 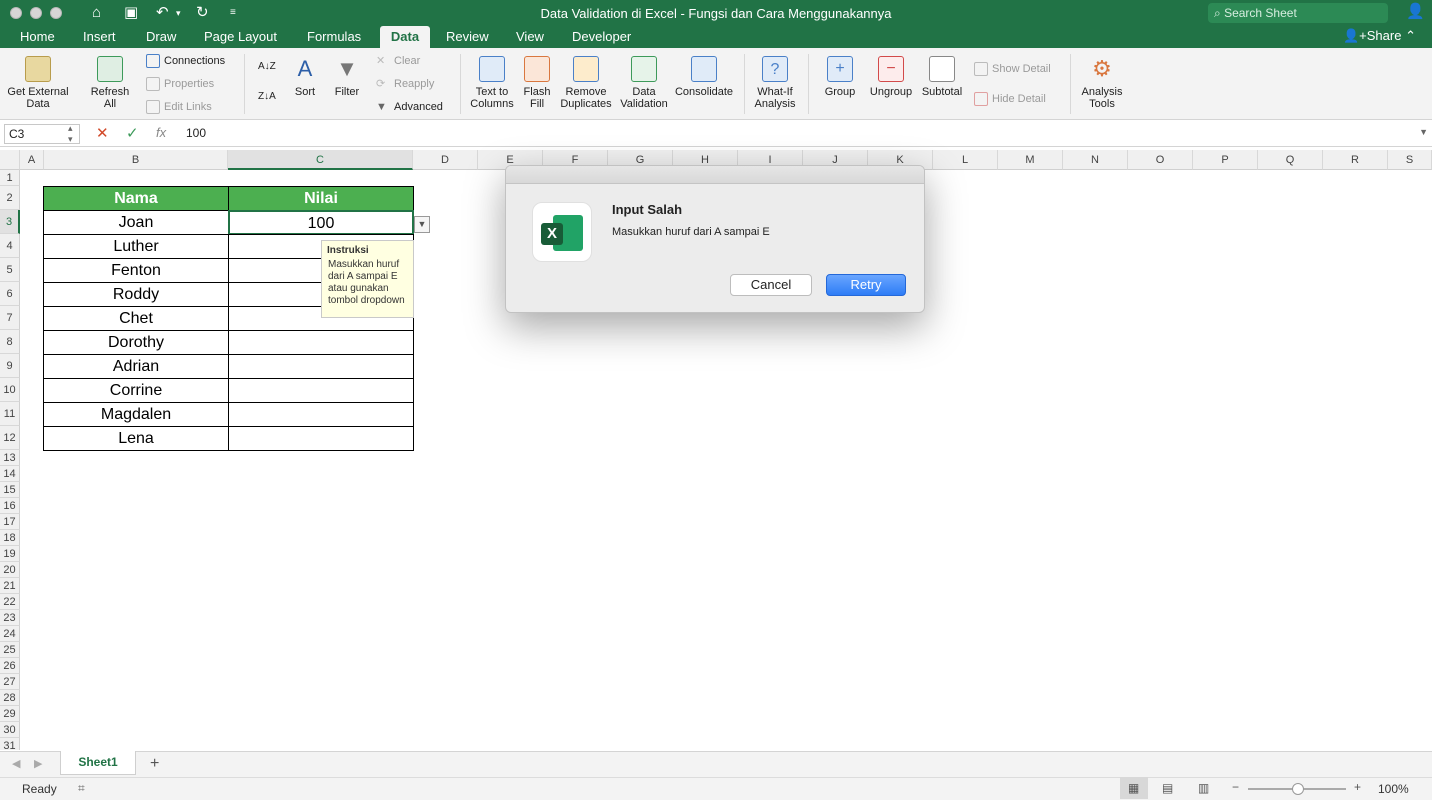 What do you see at coordinates (321, 222) in the screenshot?
I see `active-cell-c3: 100` at bounding box center [321, 222].